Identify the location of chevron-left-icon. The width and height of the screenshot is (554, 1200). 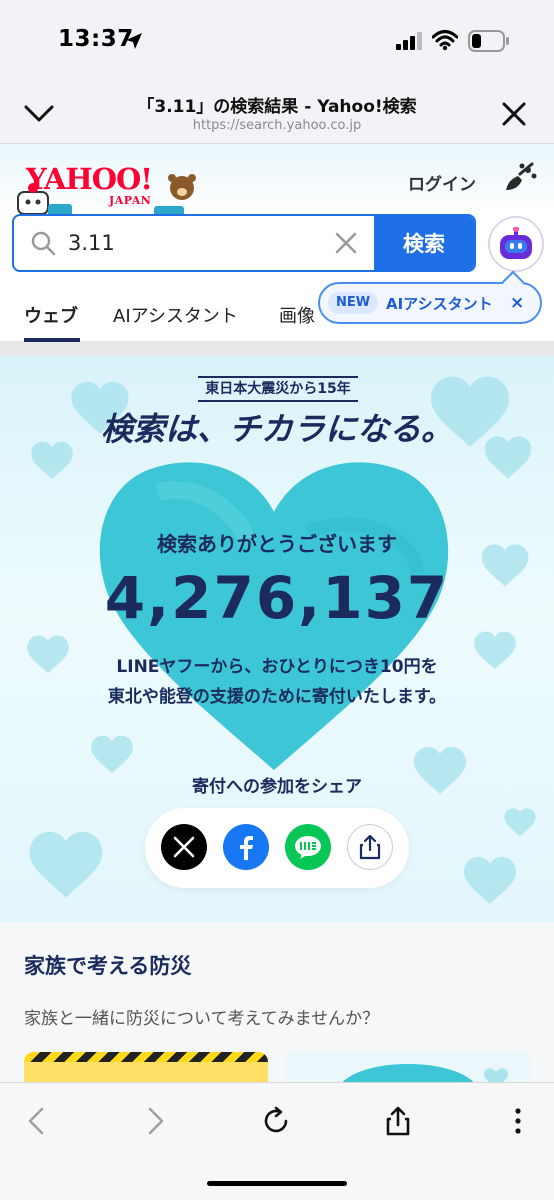
(36, 1121).